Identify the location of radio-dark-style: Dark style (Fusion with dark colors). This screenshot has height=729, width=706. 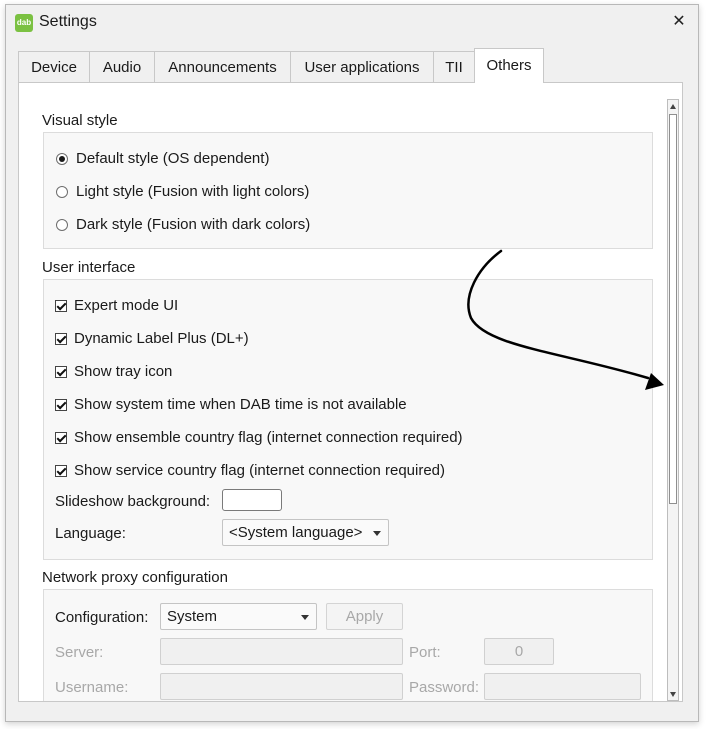
(183, 224).